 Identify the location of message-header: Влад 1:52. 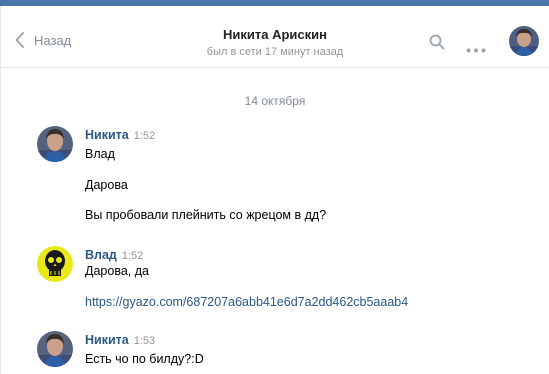
(114, 255).